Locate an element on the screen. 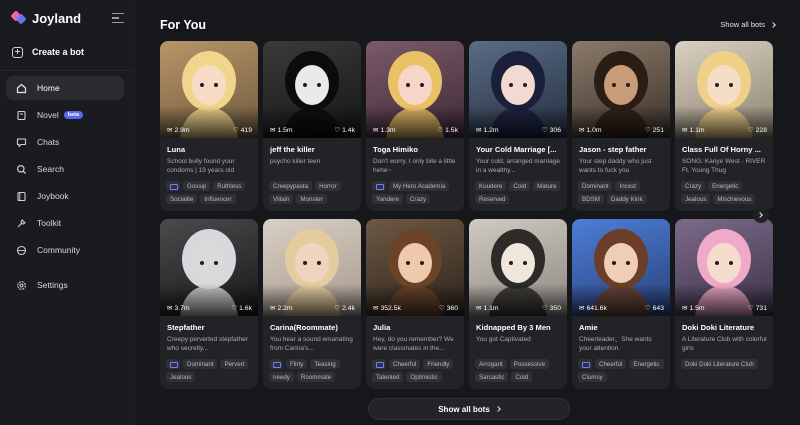 The image size is (800, 425). tag: Mature is located at coordinates (547, 186).